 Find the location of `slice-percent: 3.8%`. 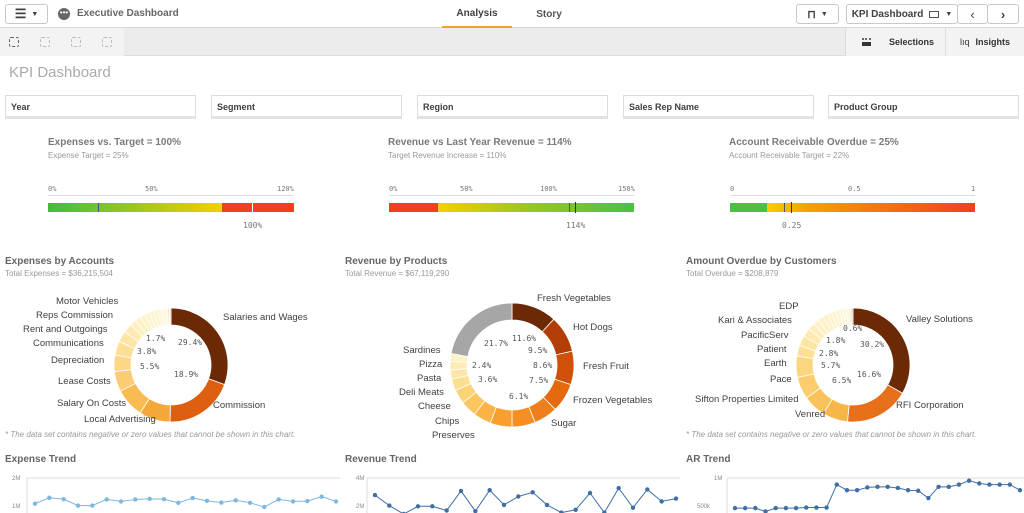

slice-percent: 3.8% is located at coordinates (147, 351).